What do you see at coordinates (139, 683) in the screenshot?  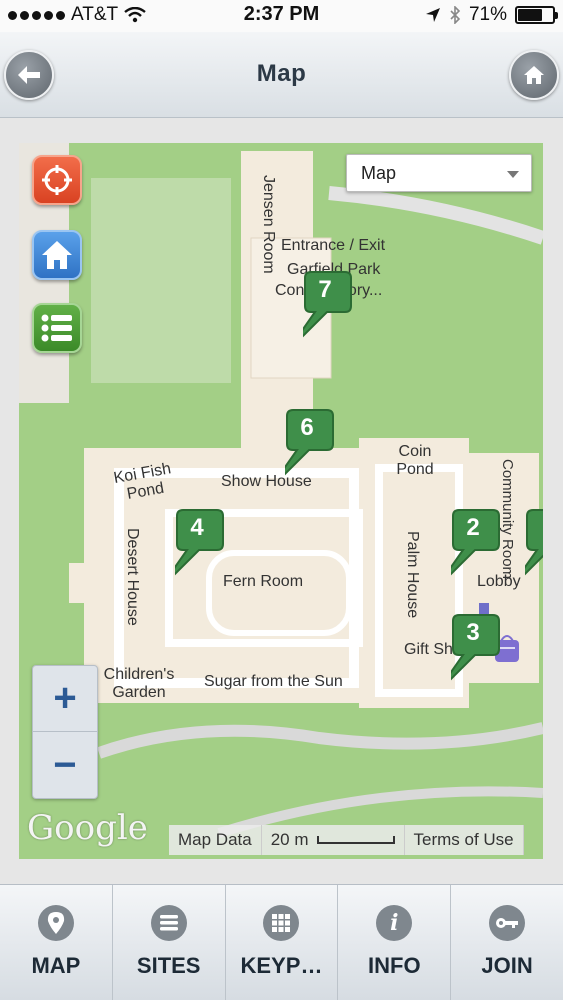 I see `label-childrens-garden: Children's Garden` at bounding box center [139, 683].